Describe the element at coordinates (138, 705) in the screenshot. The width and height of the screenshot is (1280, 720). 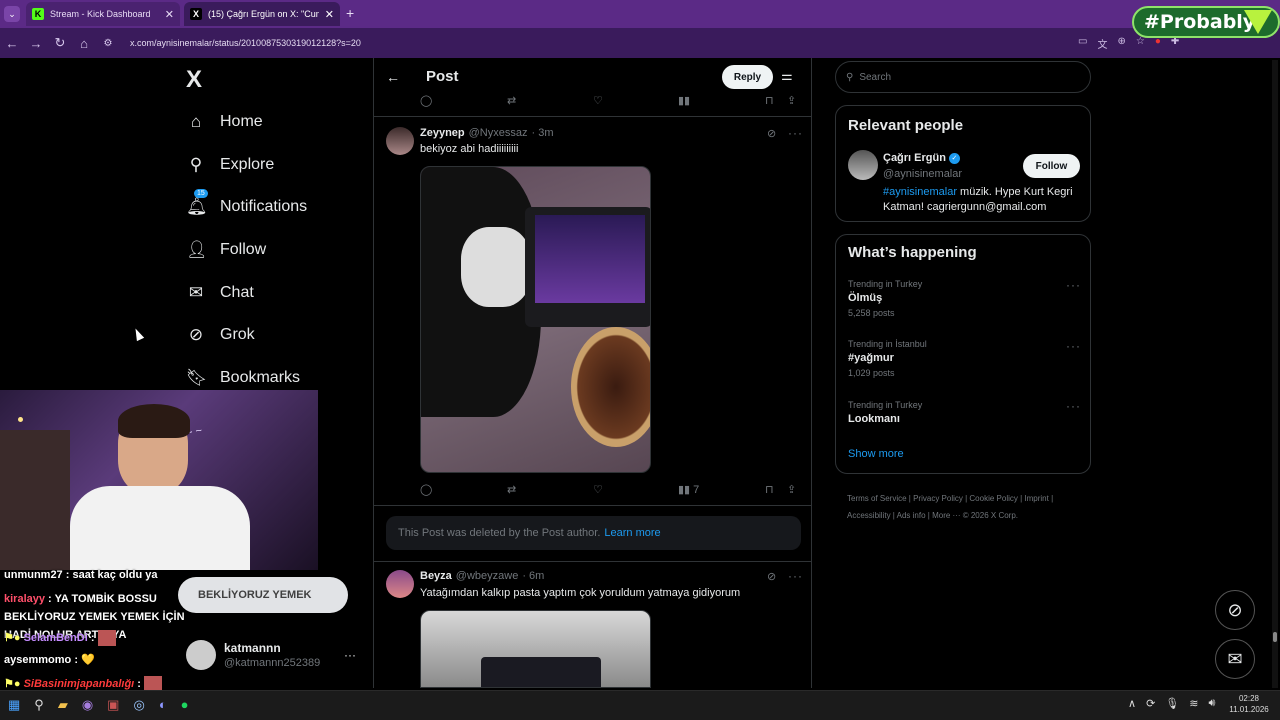
I see `steam-icon: ◎` at that location.